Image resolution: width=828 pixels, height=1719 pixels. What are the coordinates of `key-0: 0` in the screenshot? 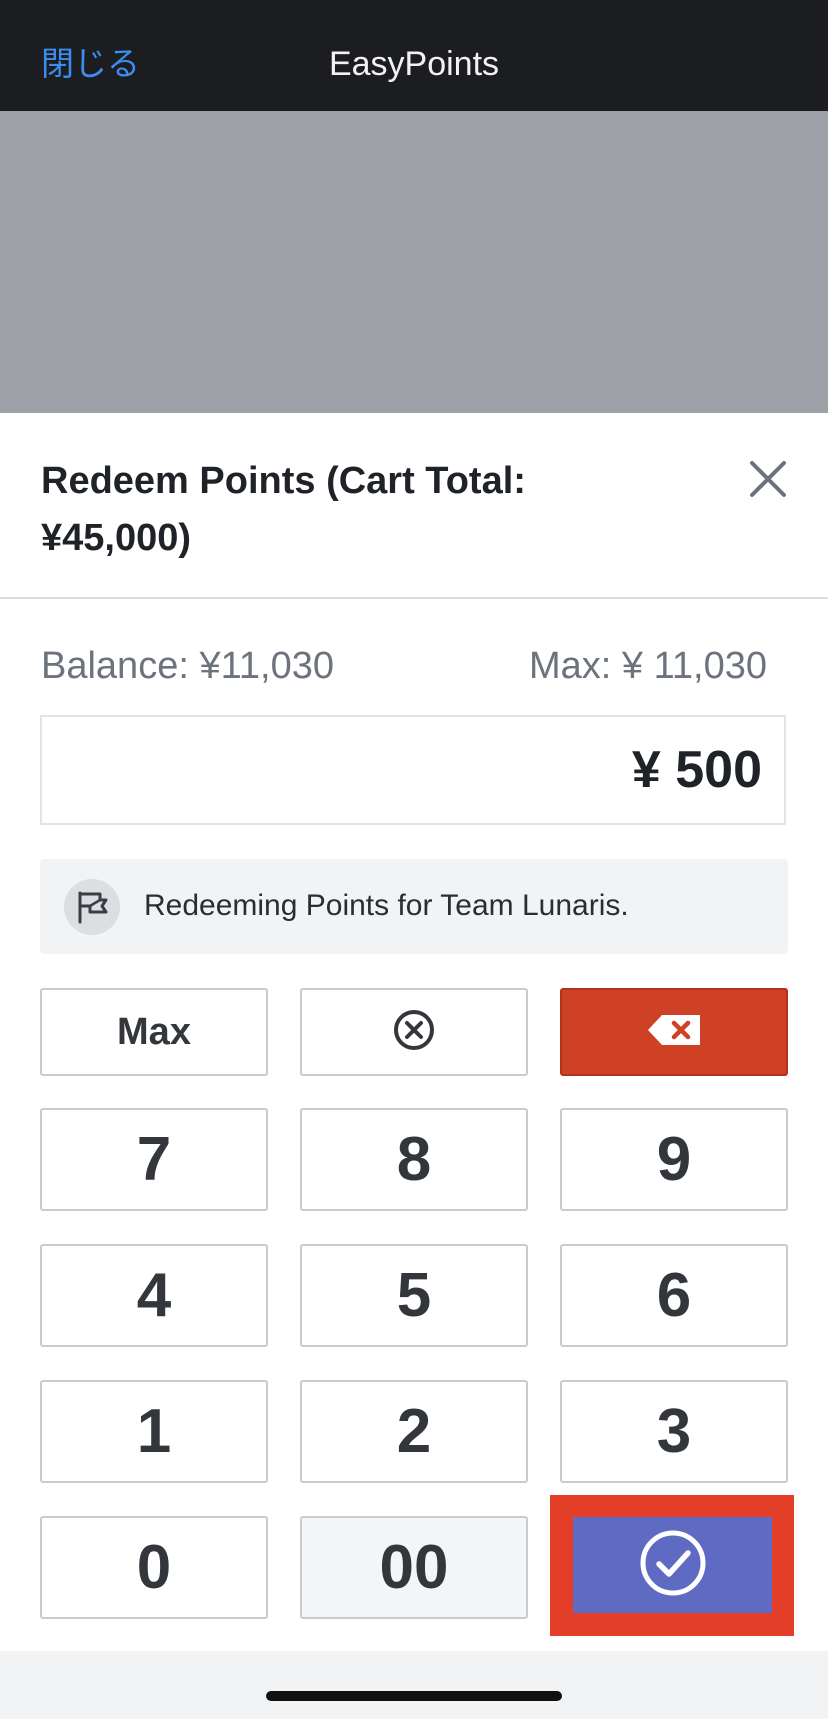 It's located at (154, 1567).